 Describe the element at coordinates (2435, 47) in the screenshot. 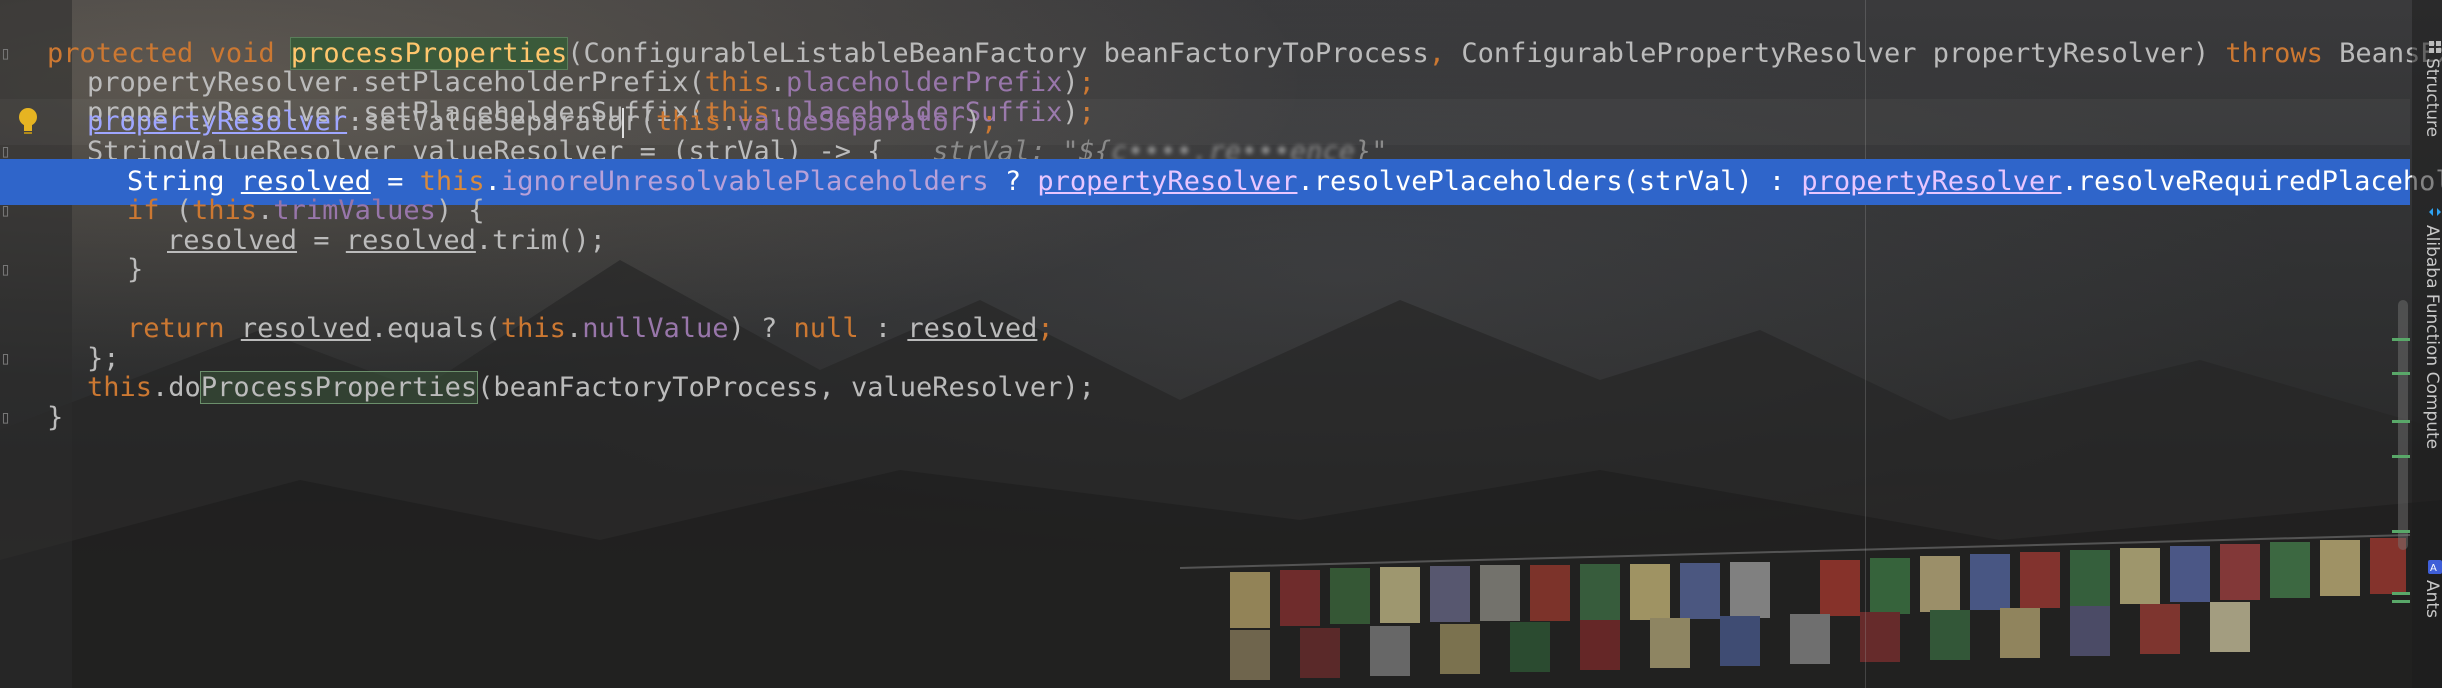

I see `structure-icon` at that location.